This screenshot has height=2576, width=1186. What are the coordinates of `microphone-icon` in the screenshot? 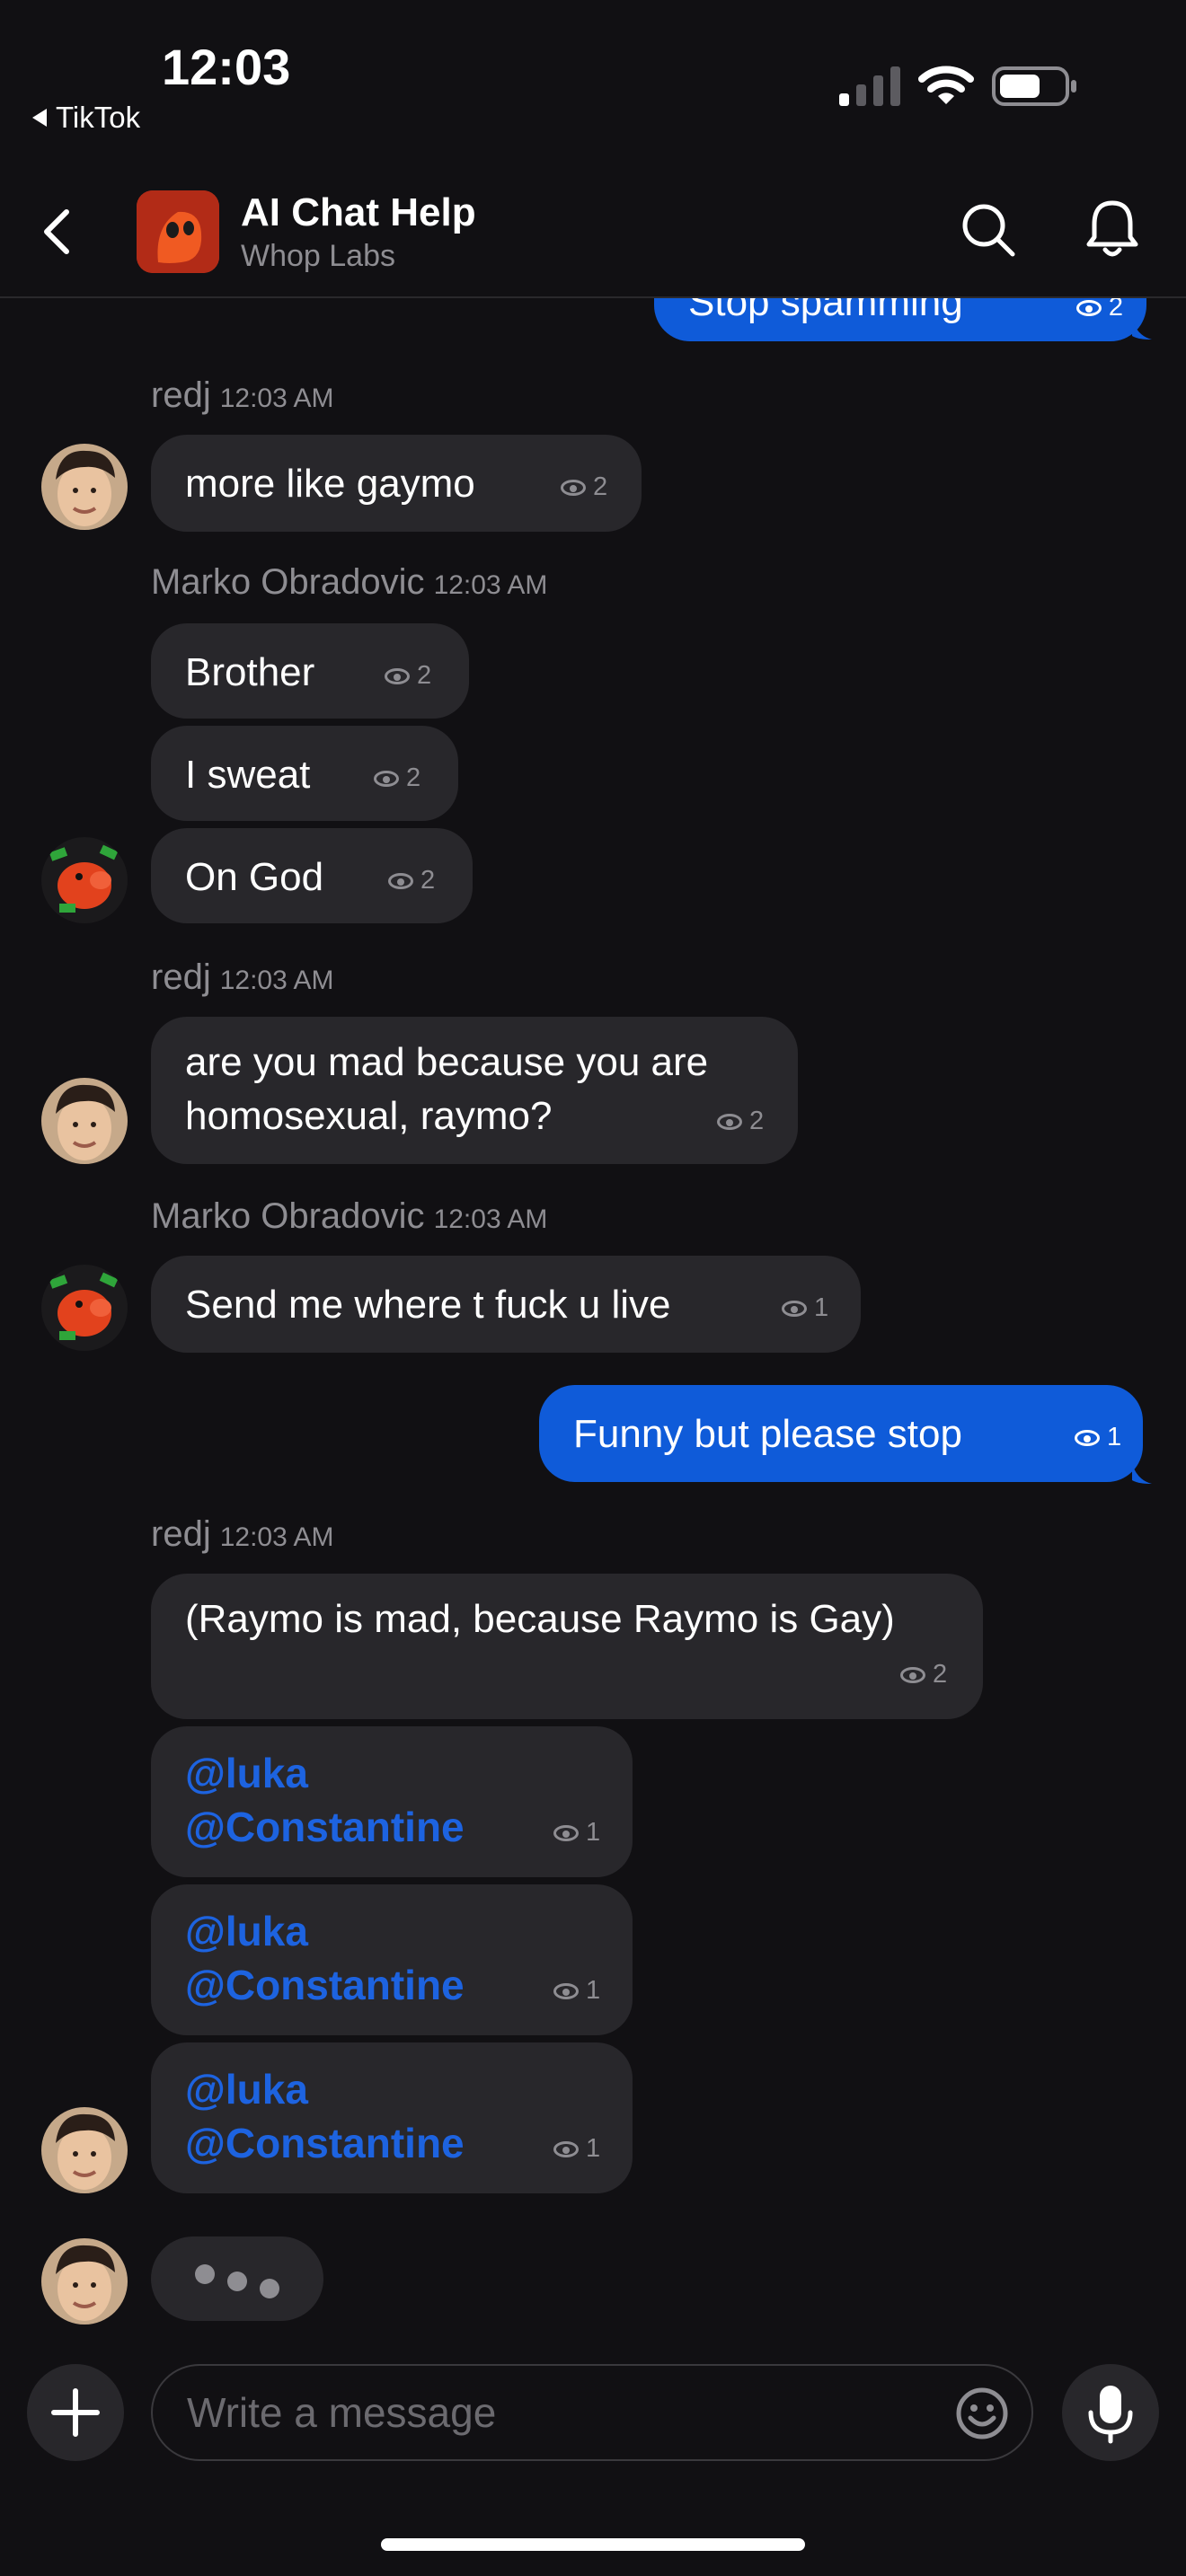 It's located at (1110, 2415).